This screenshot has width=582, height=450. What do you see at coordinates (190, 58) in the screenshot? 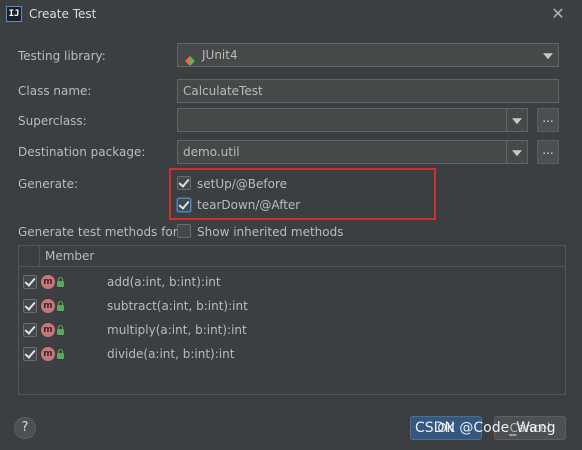
I see `junit-icon` at bounding box center [190, 58].